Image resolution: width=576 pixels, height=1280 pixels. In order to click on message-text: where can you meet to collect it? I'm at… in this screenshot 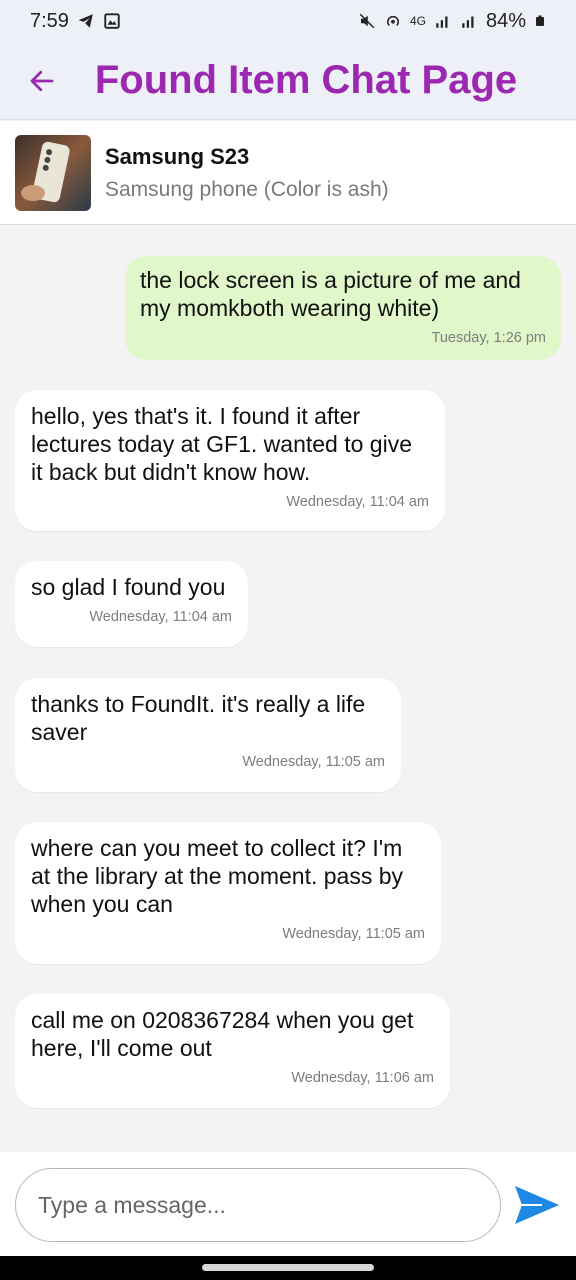, I will do `click(217, 876)`.